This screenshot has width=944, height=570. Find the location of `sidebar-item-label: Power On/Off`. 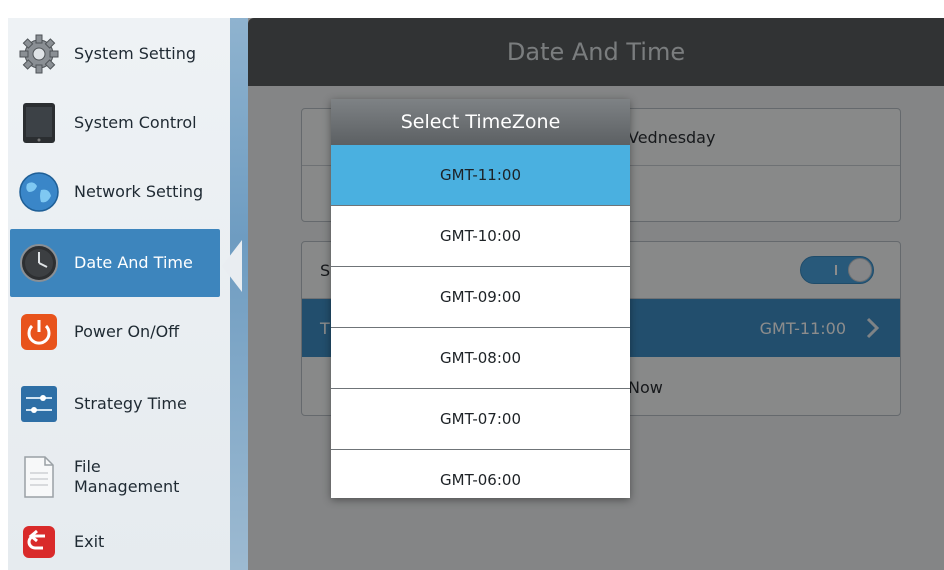

sidebar-item-label: Power On/Off is located at coordinates (127, 331).